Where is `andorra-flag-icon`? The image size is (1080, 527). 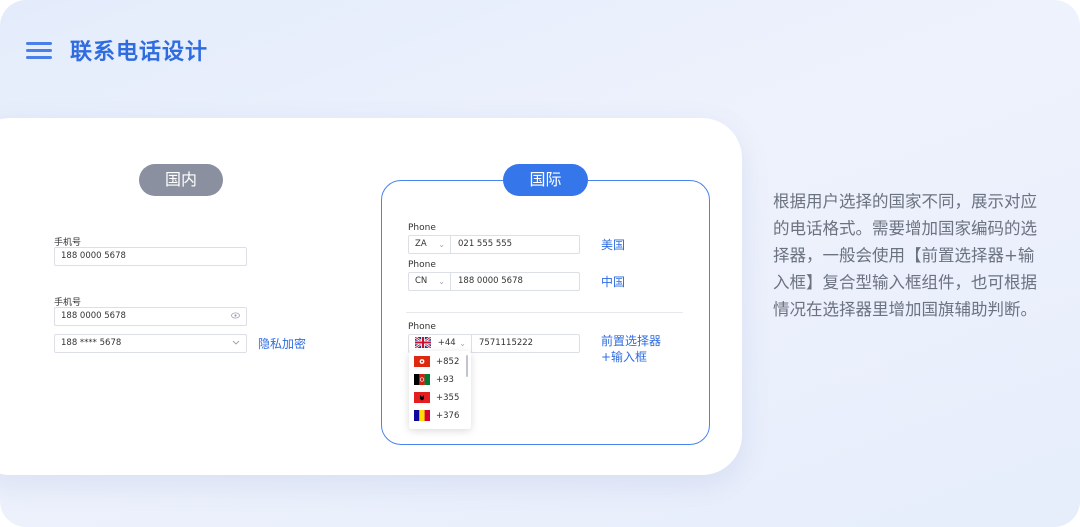 andorra-flag-icon is located at coordinates (422, 415).